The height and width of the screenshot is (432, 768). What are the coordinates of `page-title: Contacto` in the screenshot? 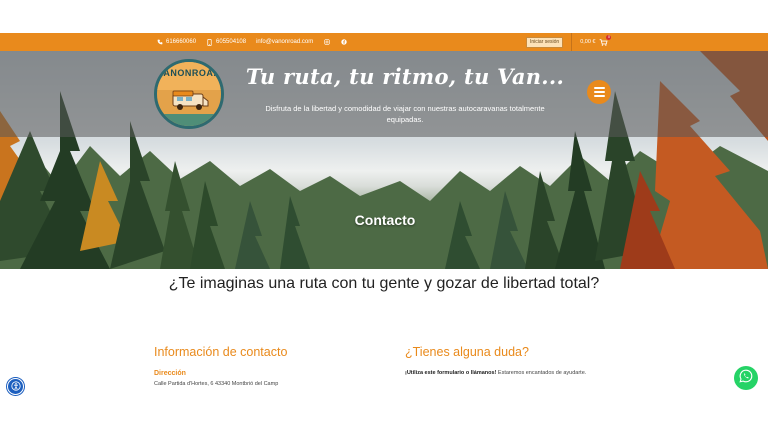 It's located at (385, 220).